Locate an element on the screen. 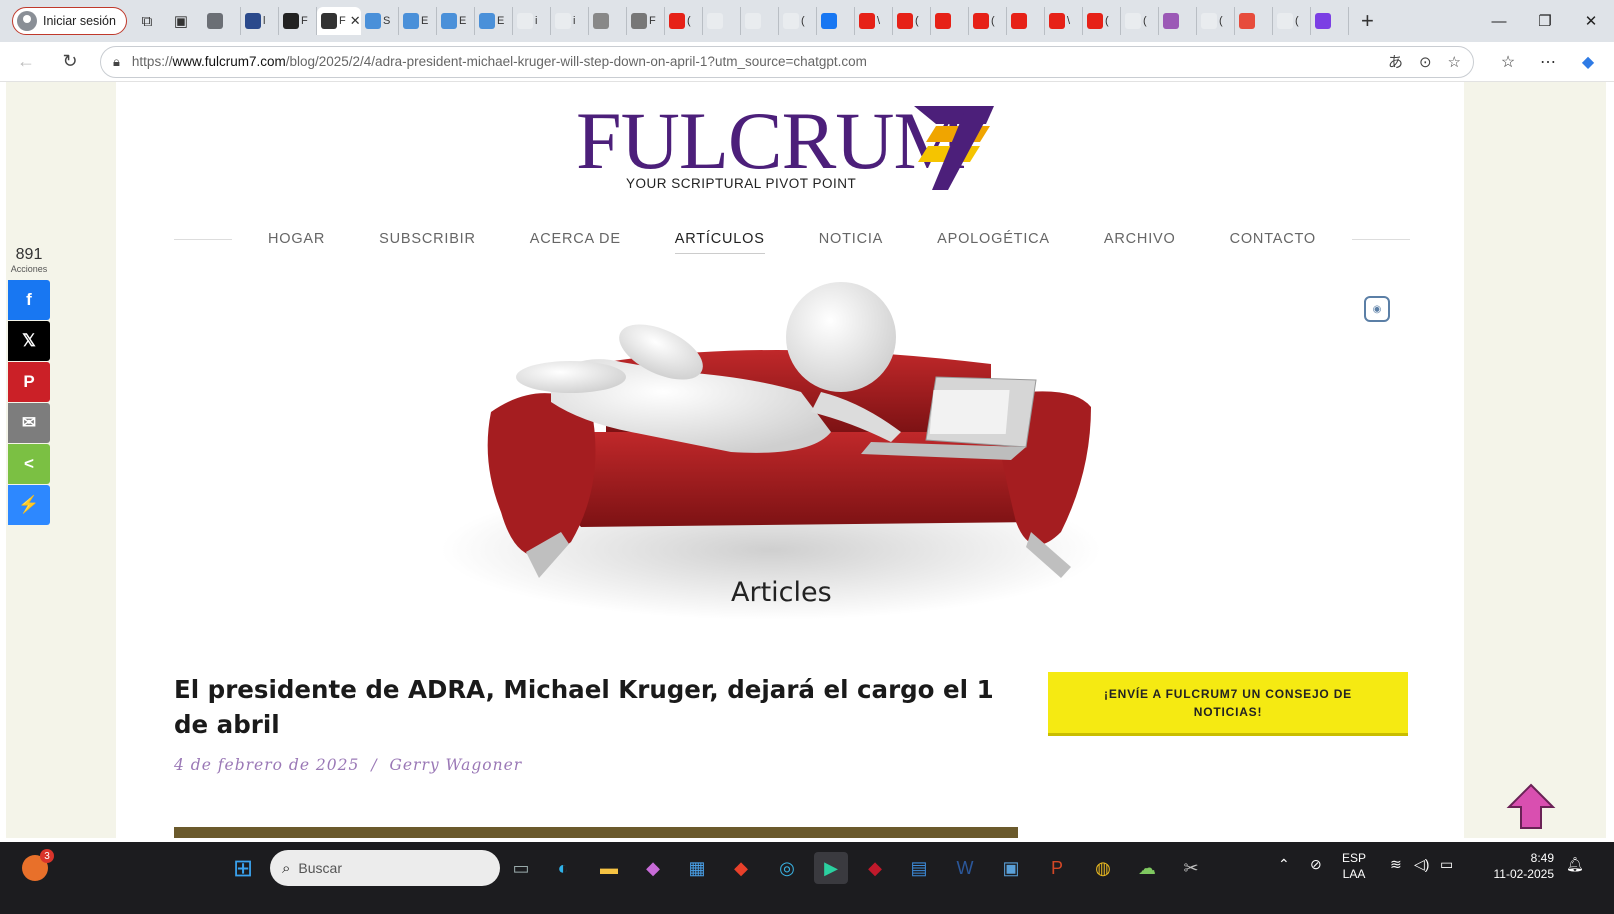  cloud-app-icon: ☁ is located at coordinates (1147, 868).